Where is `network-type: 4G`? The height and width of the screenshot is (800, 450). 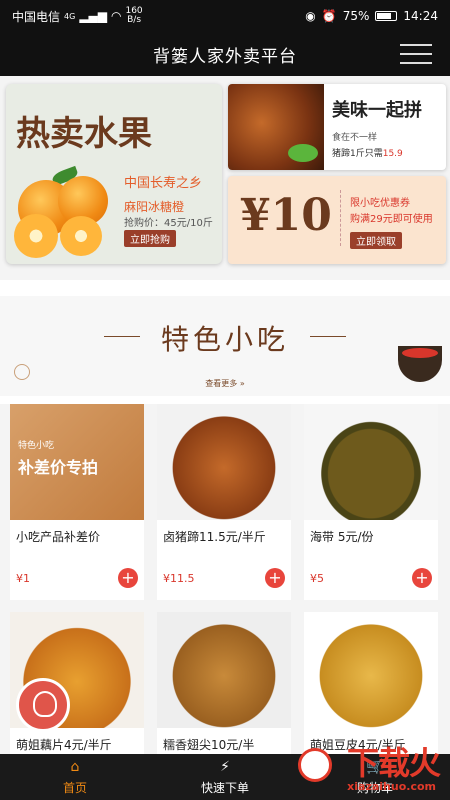
network-type: 4G is located at coordinates (70, 16).